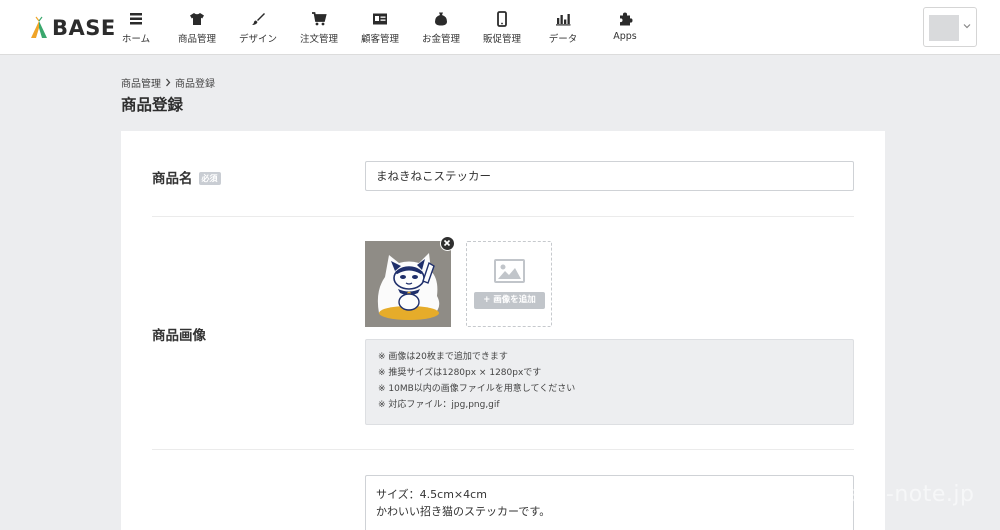 The height and width of the screenshot is (530, 1000). I want to click on product-image-thumbnail, so click(408, 284).